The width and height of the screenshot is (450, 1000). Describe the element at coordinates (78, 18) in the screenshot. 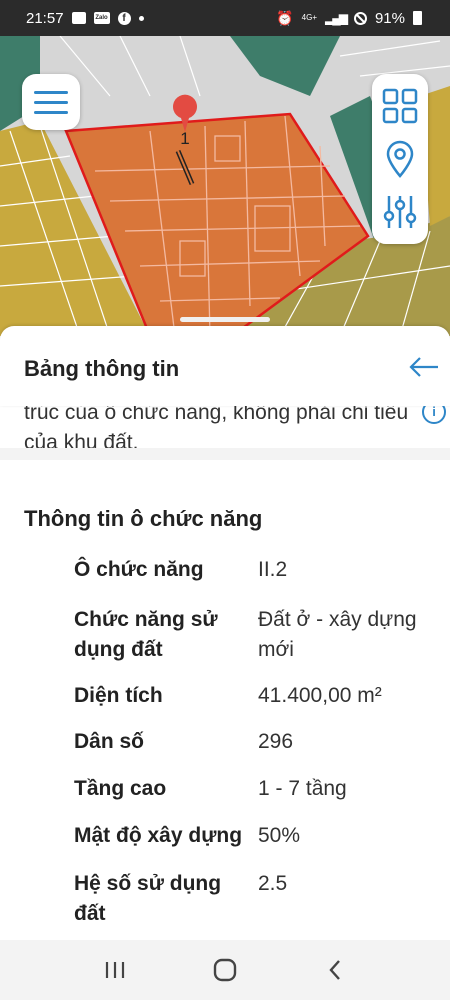

I see `gallery-icon` at that location.